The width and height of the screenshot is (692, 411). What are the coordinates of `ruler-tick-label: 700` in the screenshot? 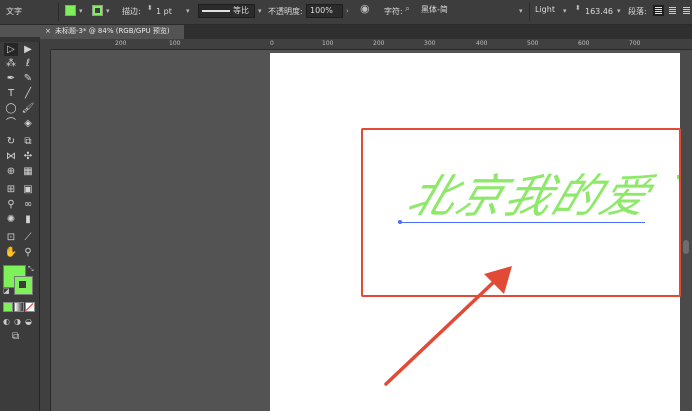 It's located at (635, 43).